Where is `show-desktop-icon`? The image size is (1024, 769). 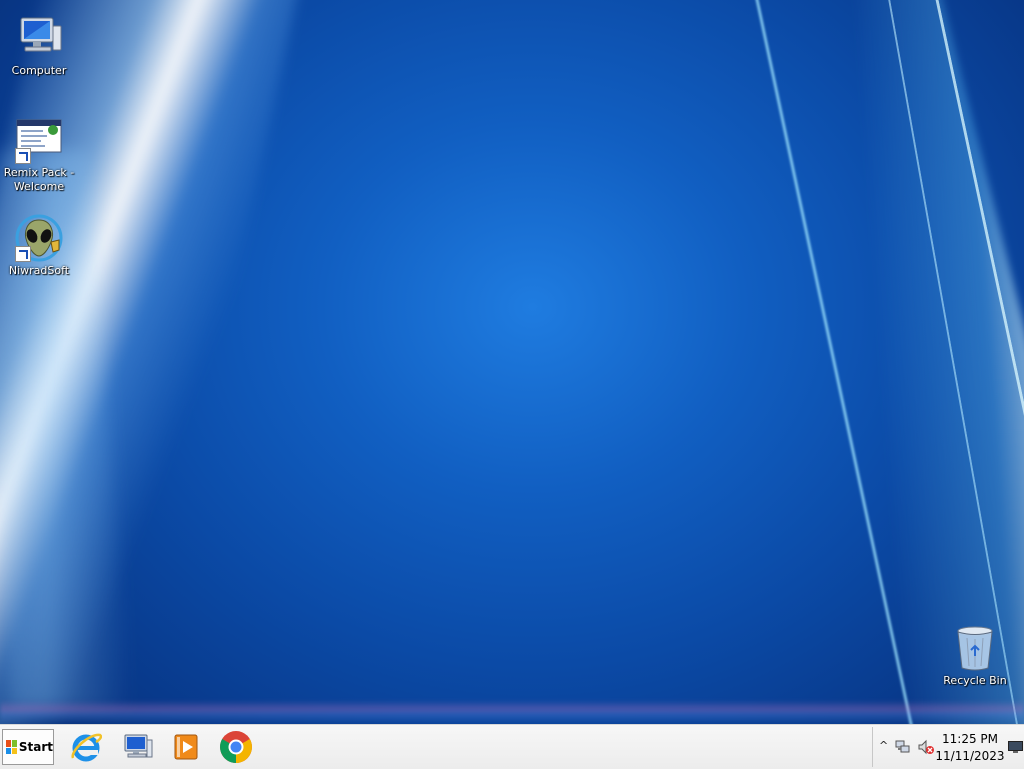 show-desktop-icon is located at coordinates (1015, 747).